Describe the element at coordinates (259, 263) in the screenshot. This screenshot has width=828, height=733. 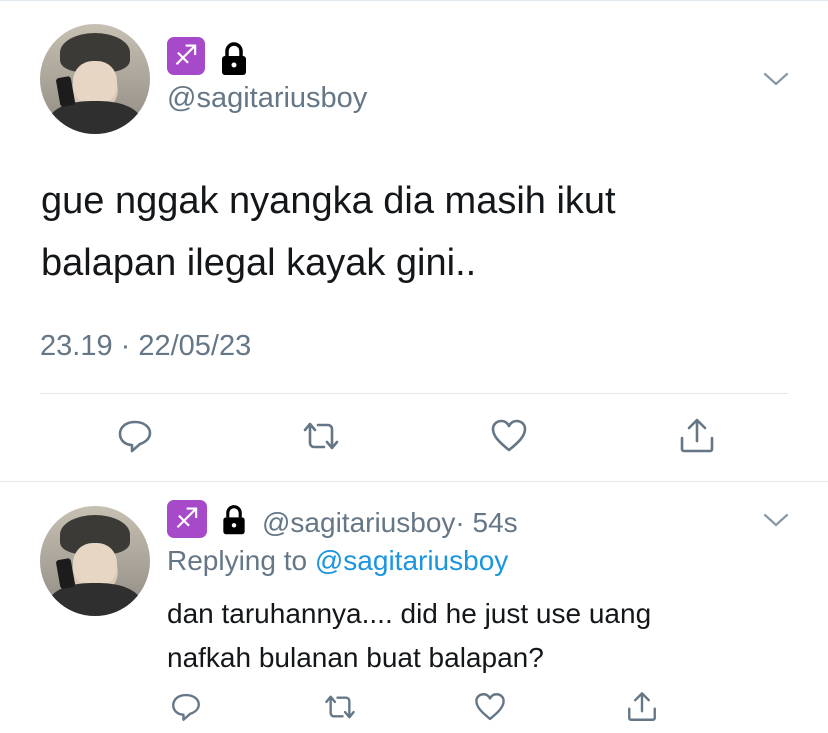
I see `tweet-text-line: balapan ilegal kayak gini..` at that location.